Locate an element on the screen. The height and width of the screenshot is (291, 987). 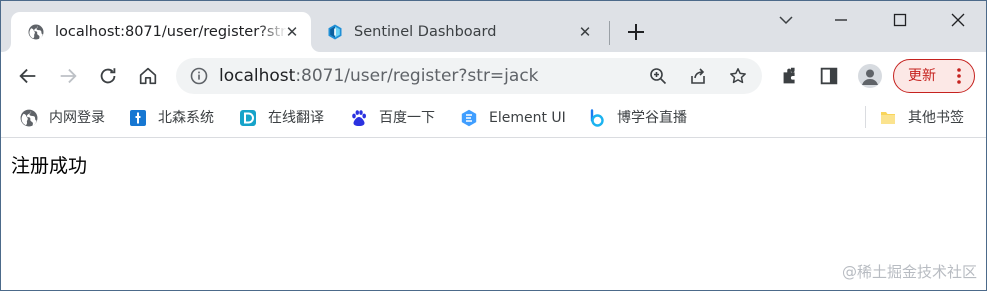
registration-success-message: 注册成功 is located at coordinates (49, 166).